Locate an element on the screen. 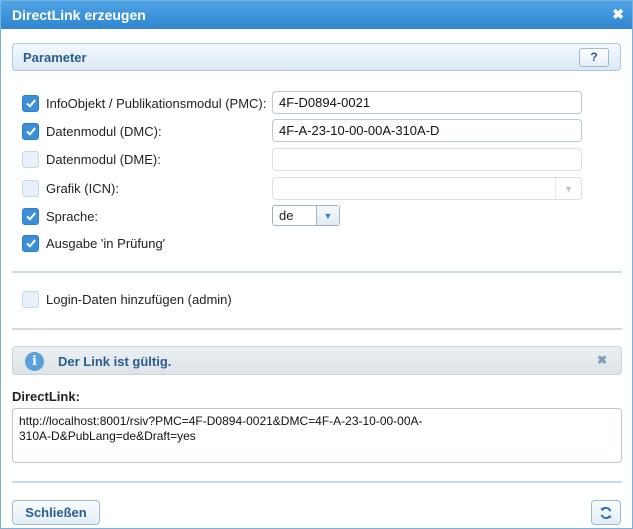 This screenshot has height=529, width=633. dmc-checkbox is located at coordinates (30, 131).